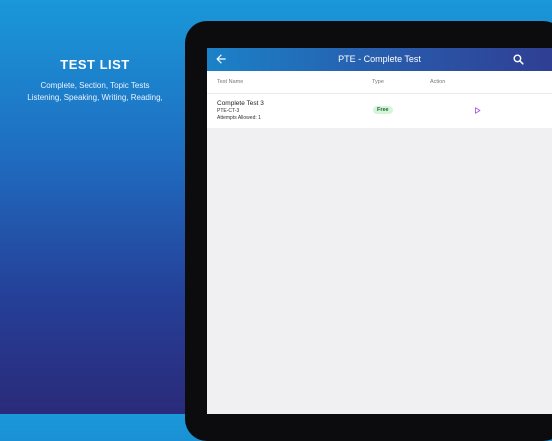 Image resolution: width=552 pixels, height=441 pixels. I want to click on promo-title: TEST LIST, so click(95, 64).